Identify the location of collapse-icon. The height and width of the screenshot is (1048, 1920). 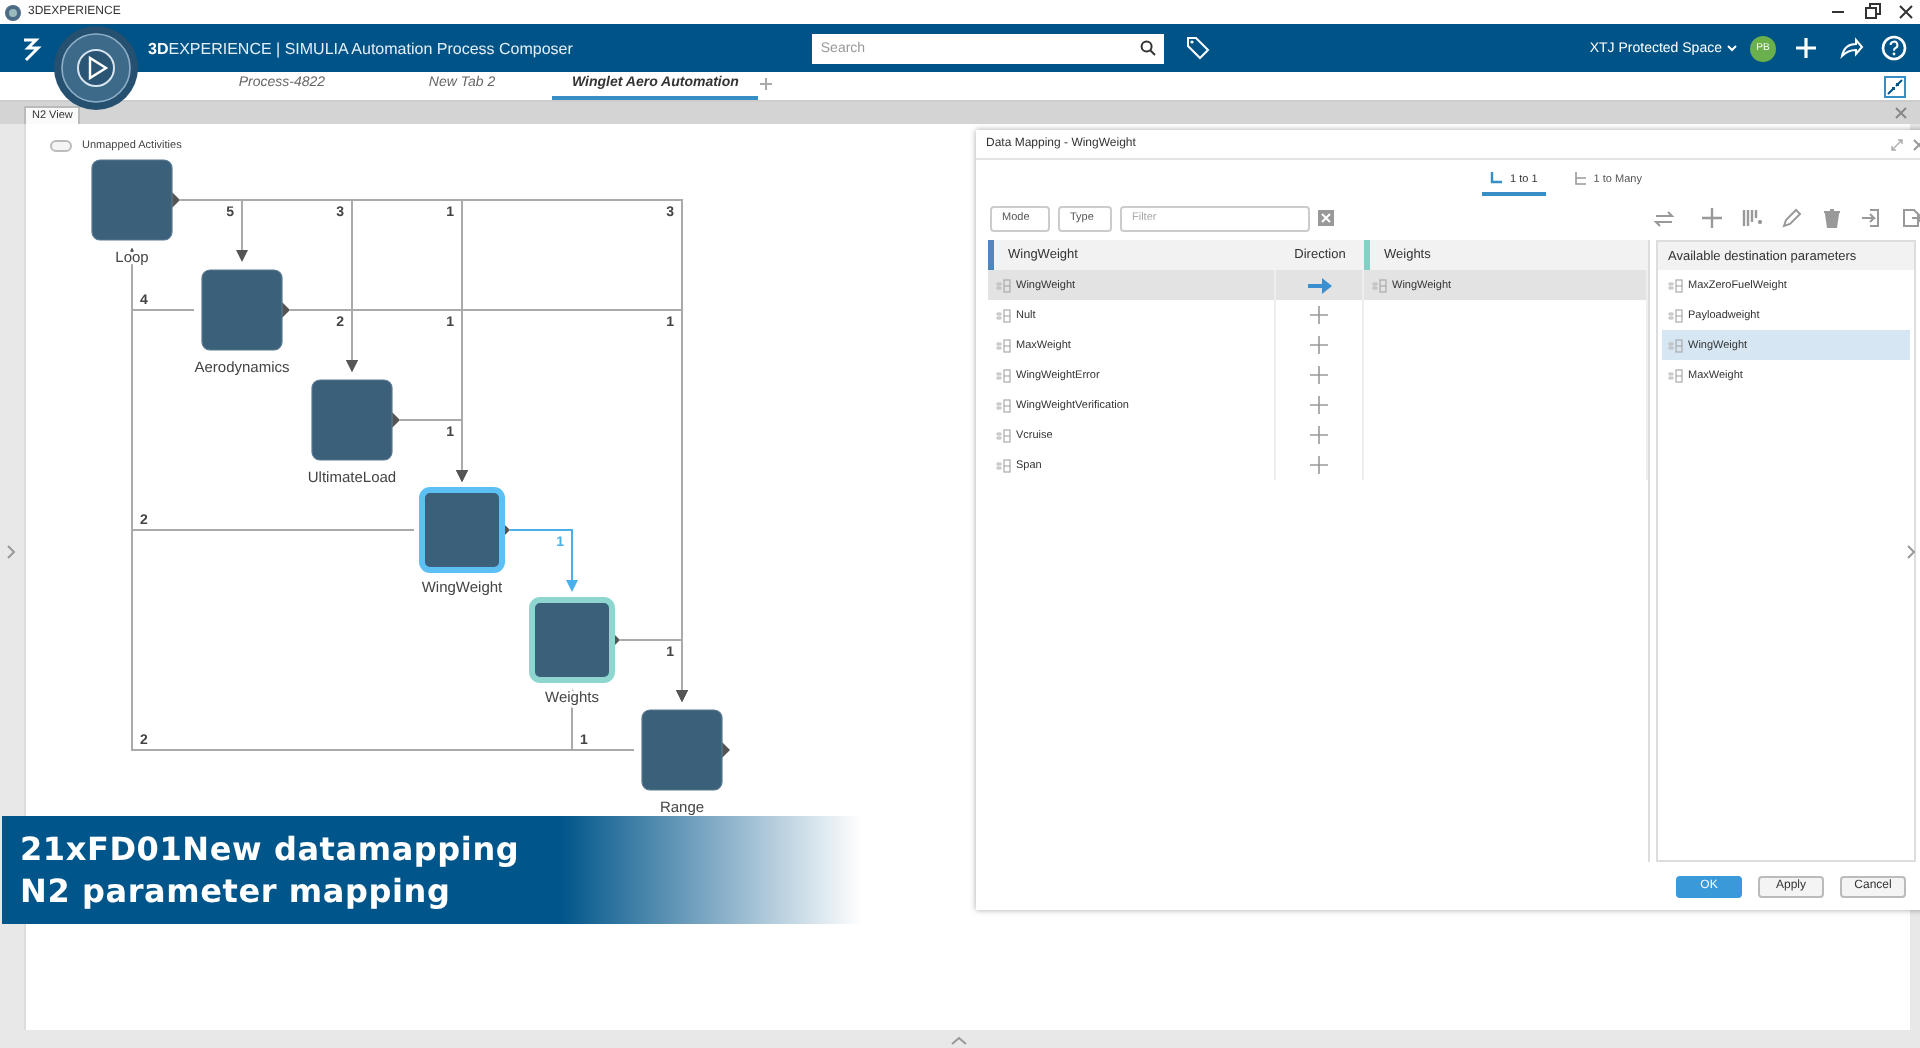
(1895, 87).